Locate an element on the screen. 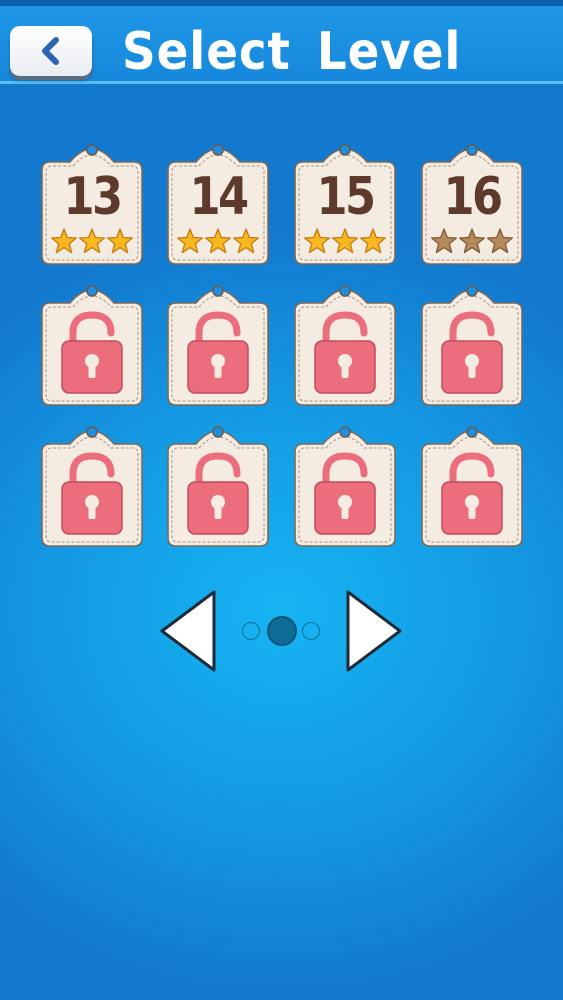 This screenshot has width=563, height=1000. level-number: 16 is located at coordinates (473, 197).